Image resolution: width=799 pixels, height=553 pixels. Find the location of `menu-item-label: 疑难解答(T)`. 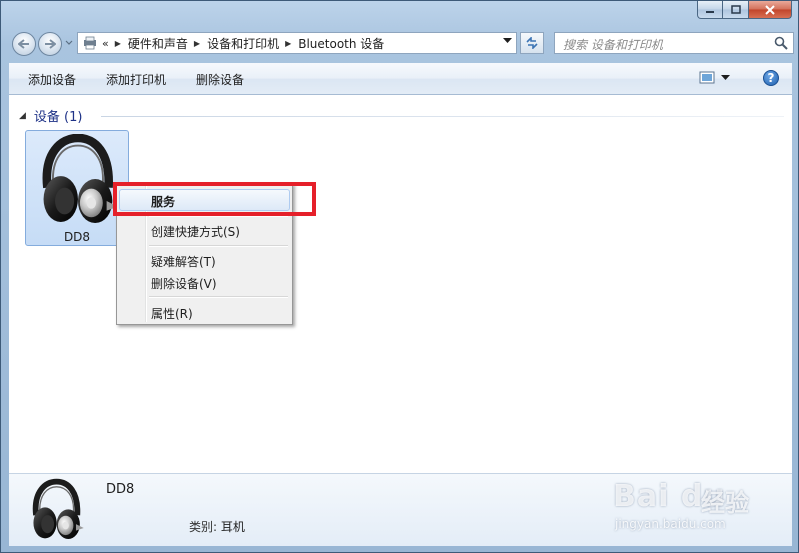

menu-item-label: 疑难解答(T) is located at coordinates (183, 262).